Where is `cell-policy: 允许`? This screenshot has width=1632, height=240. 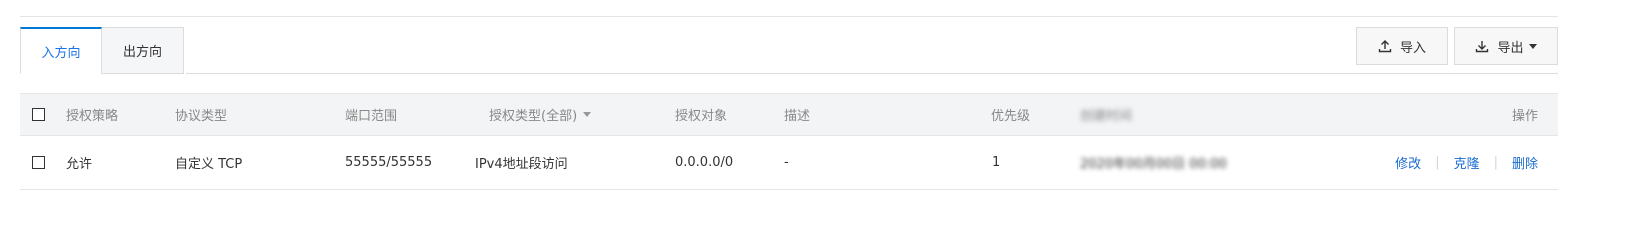
cell-policy: 允许 is located at coordinates (79, 164).